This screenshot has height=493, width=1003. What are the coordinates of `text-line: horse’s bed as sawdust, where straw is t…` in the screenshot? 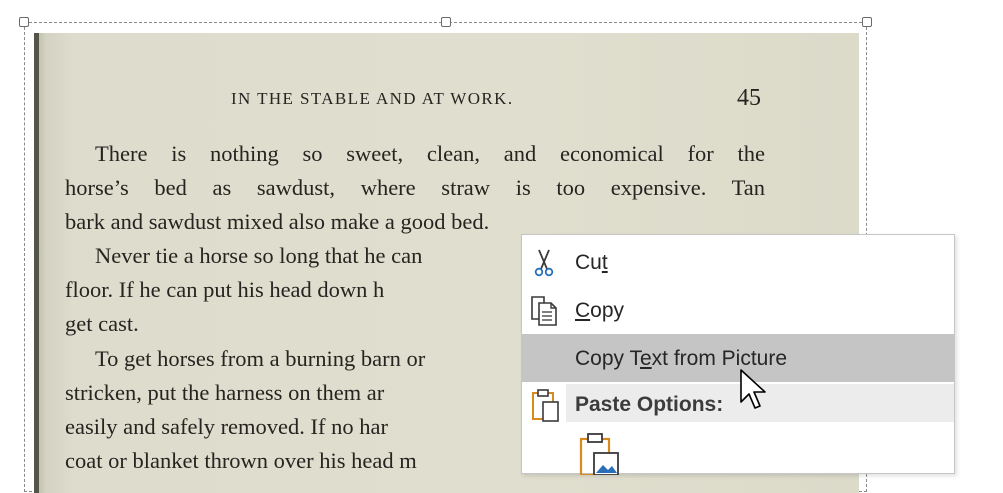 It's located at (415, 187).